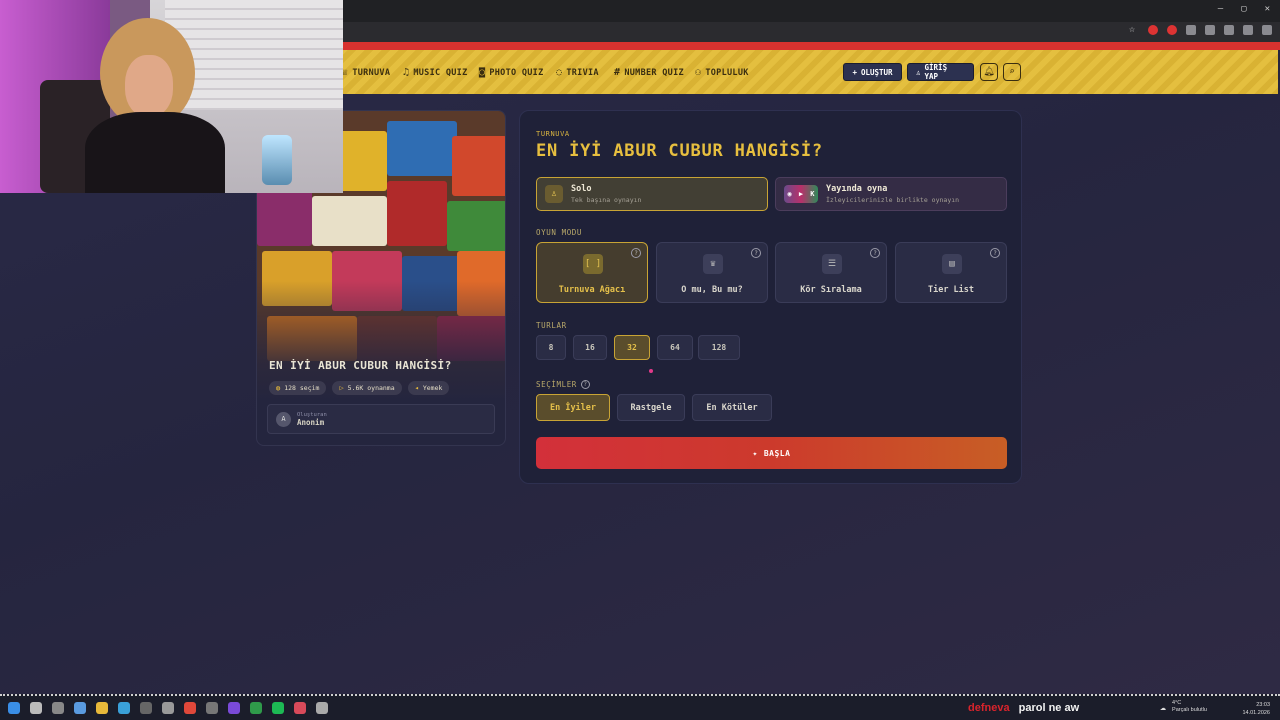  Describe the element at coordinates (831, 290) in the screenshot. I see `mode-label: Kör Sıralama` at that location.